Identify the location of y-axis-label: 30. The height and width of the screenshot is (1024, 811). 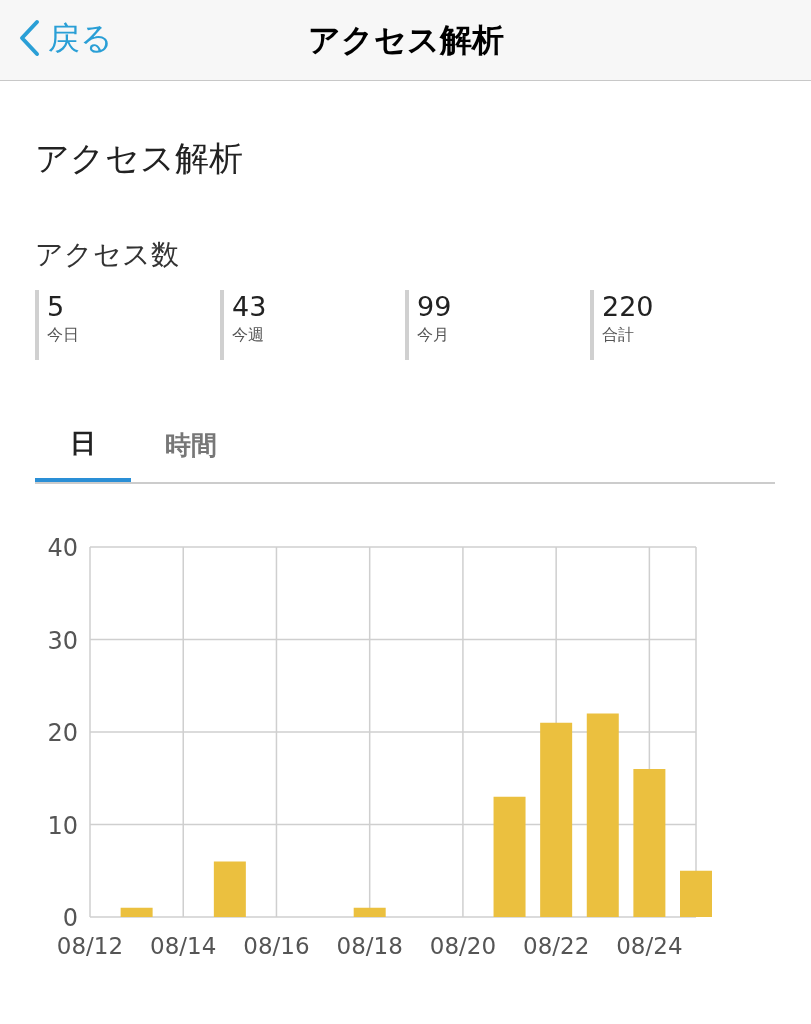
(62, 640).